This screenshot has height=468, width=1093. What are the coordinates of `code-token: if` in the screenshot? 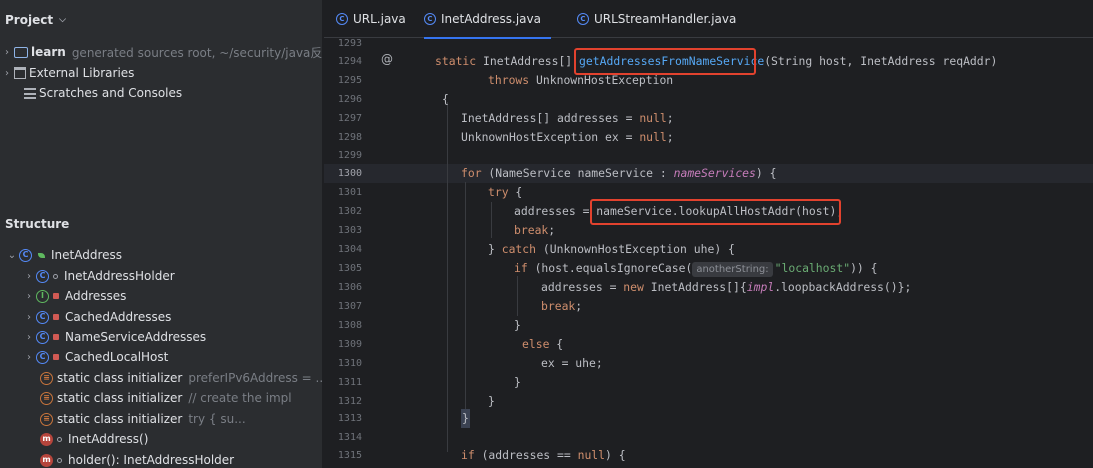 It's located at (521, 268).